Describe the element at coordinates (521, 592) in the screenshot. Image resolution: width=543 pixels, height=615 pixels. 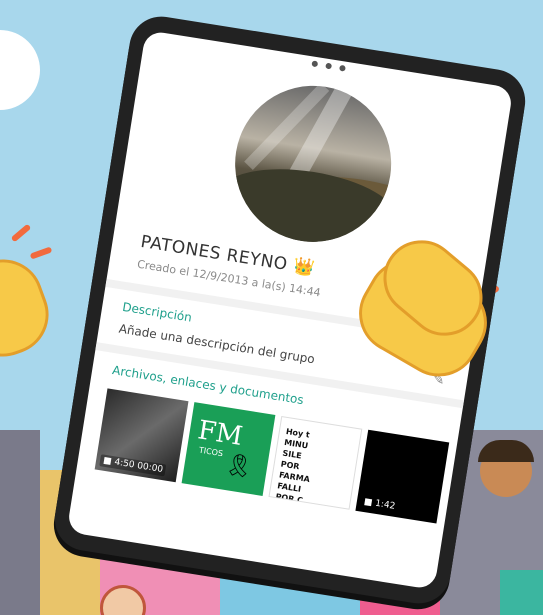
I see `window` at that location.